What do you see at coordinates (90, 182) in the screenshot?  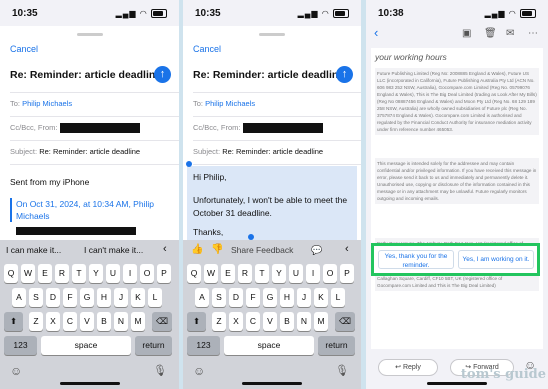 I see `message-body: Sent from my iPhone` at bounding box center [90, 182].